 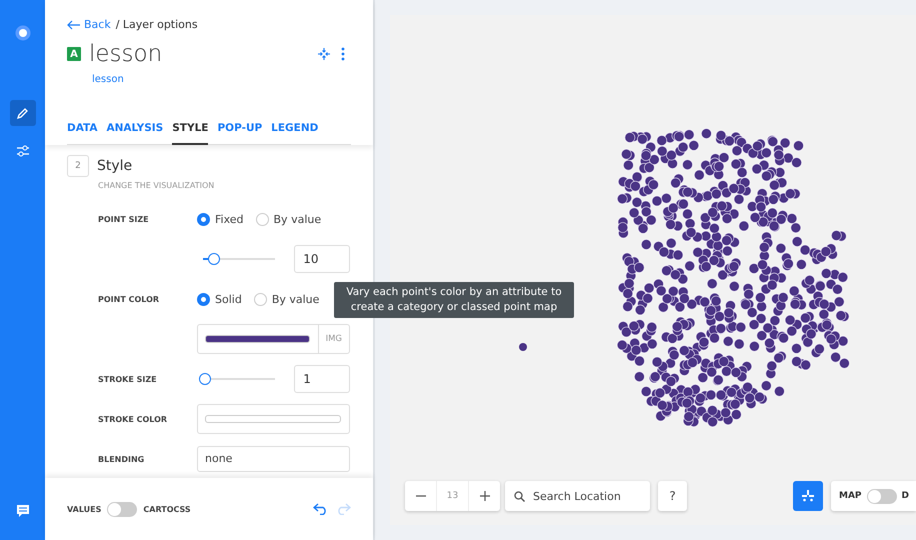 What do you see at coordinates (577, 496) in the screenshot?
I see `search-bar: Search Location` at bounding box center [577, 496].